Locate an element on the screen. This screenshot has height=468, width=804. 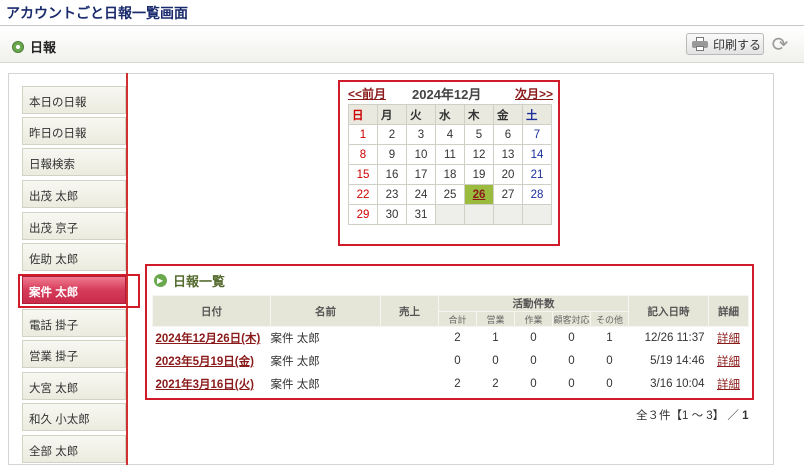
calendar-day: 27 is located at coordinates (508, 194).